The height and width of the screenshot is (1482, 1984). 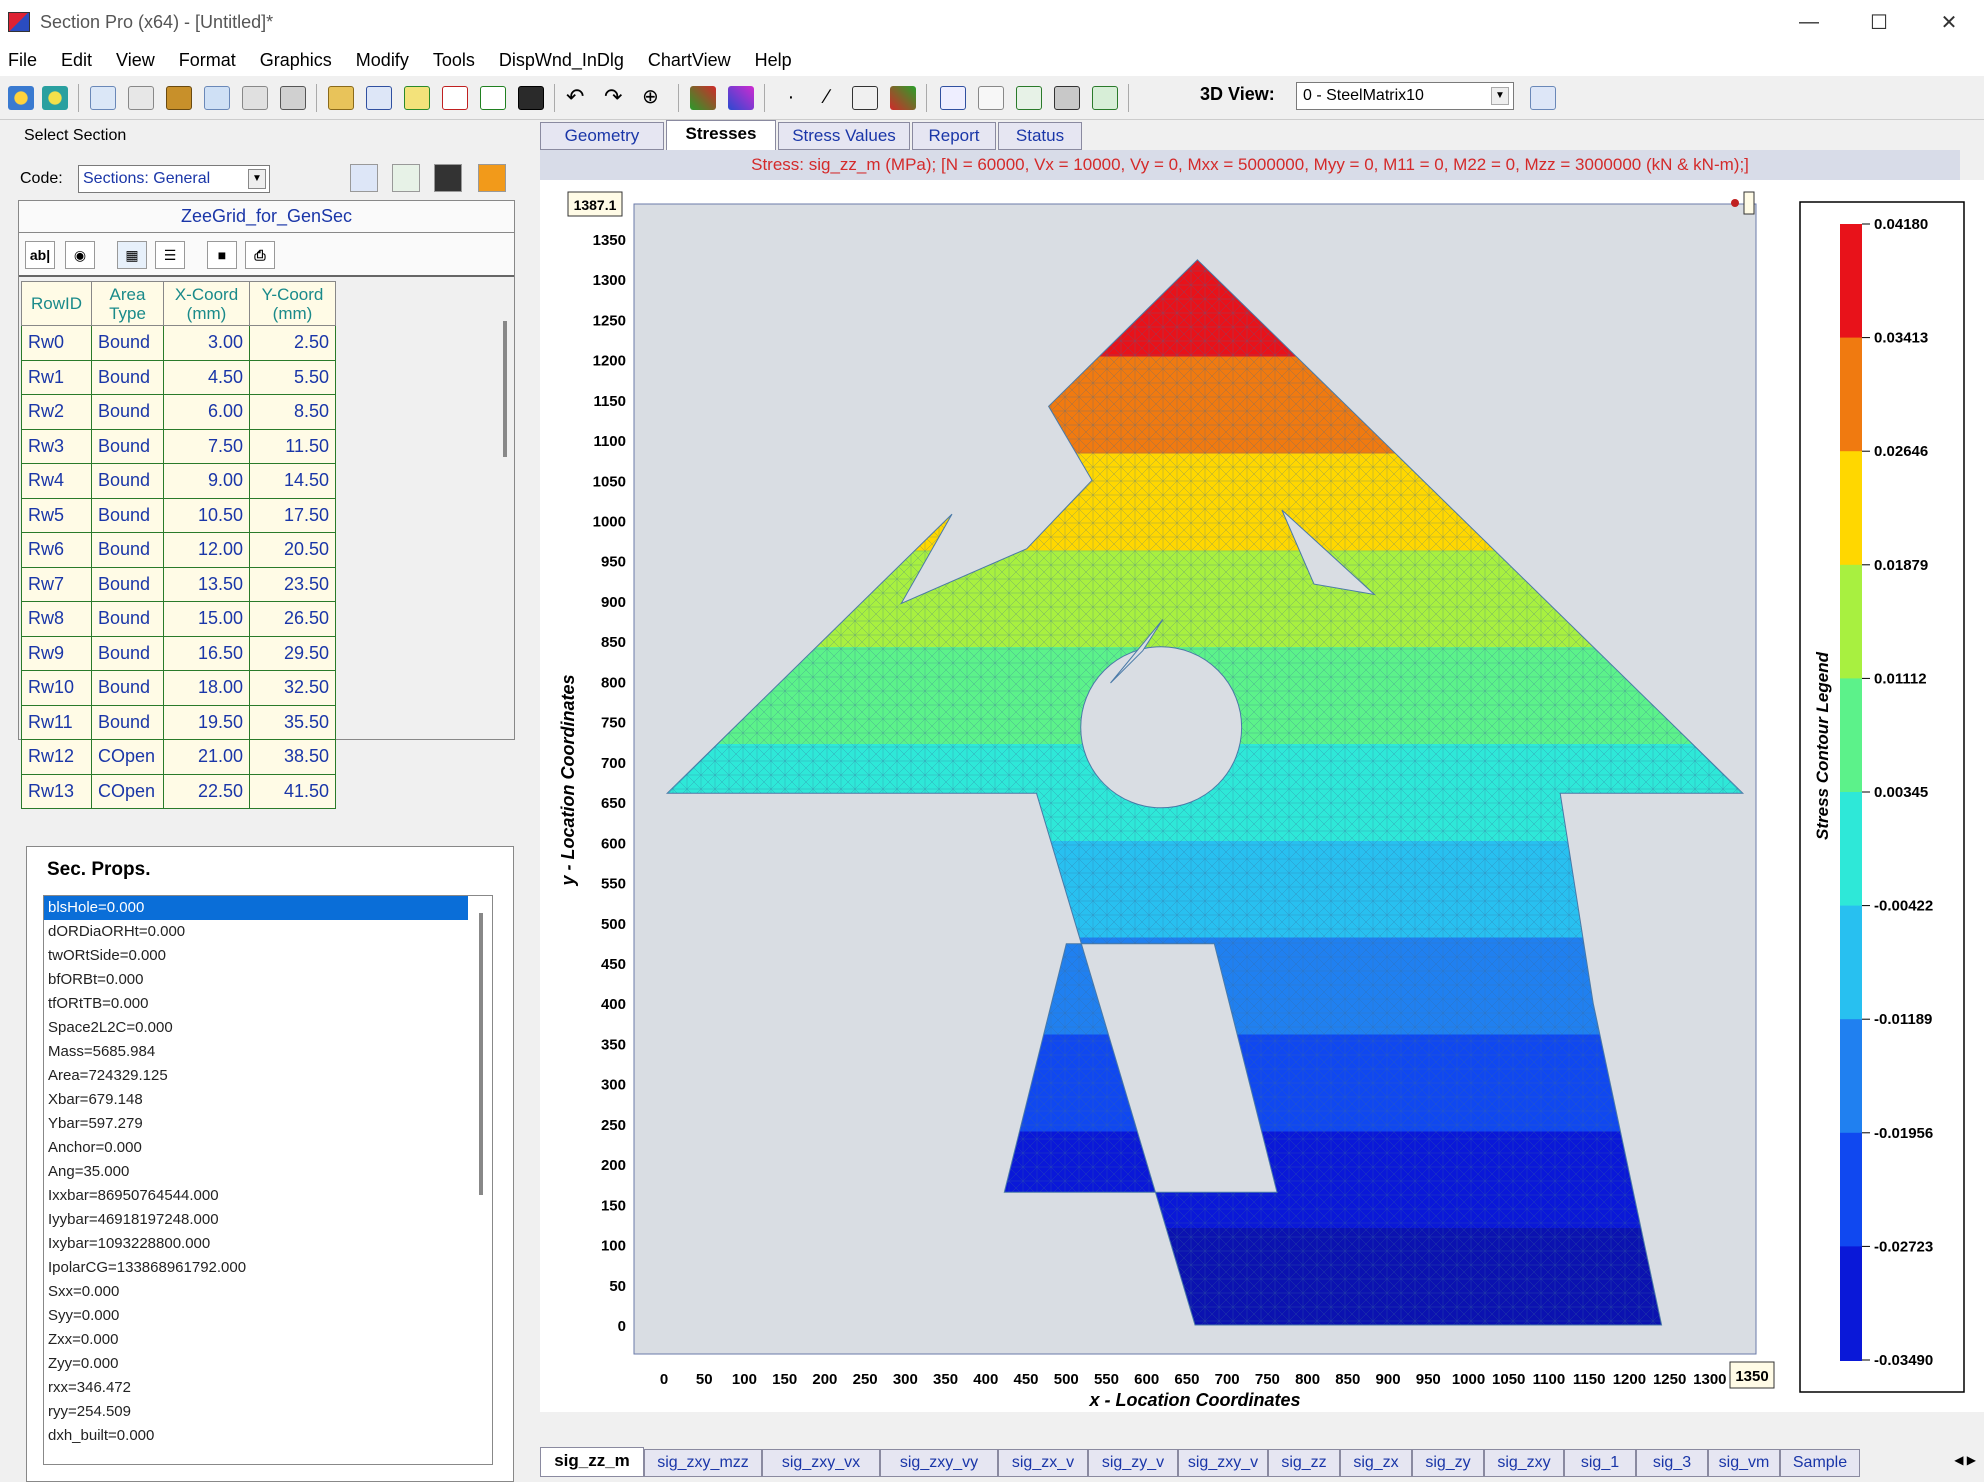 I want to click on menu-chartview: ChartView, so click(x=689, y=60).